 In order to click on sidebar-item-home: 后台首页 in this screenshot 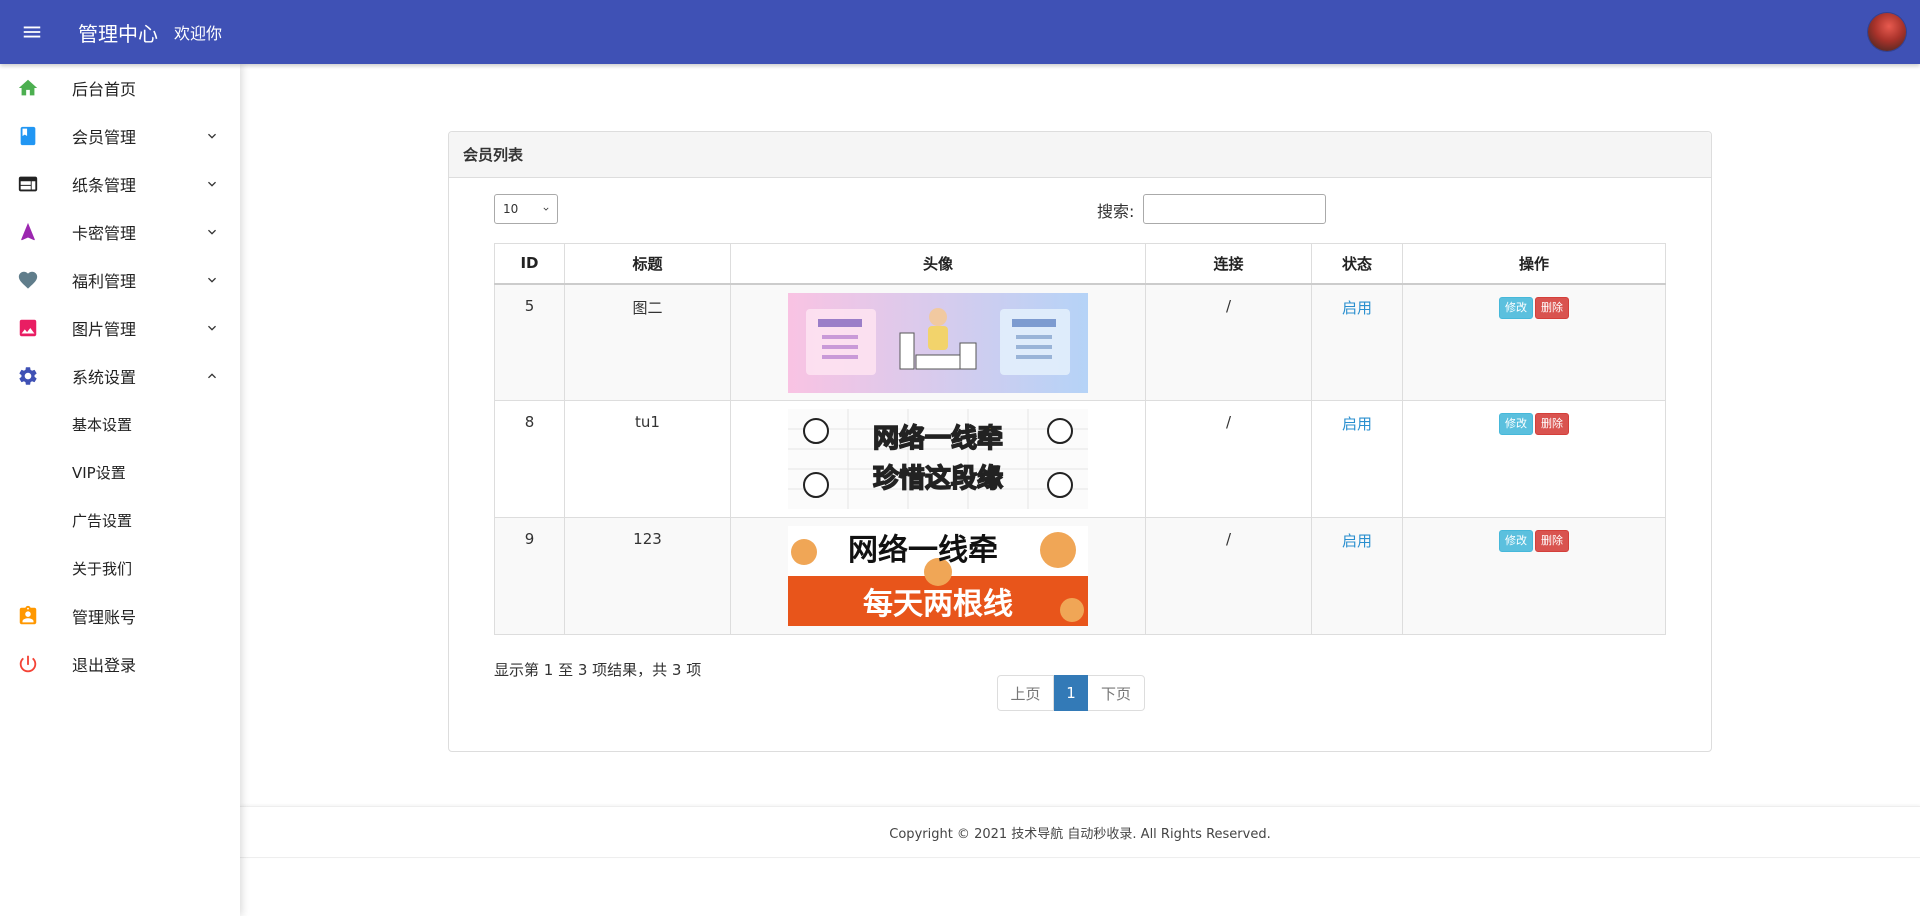, I will do `click(120, 88)`.